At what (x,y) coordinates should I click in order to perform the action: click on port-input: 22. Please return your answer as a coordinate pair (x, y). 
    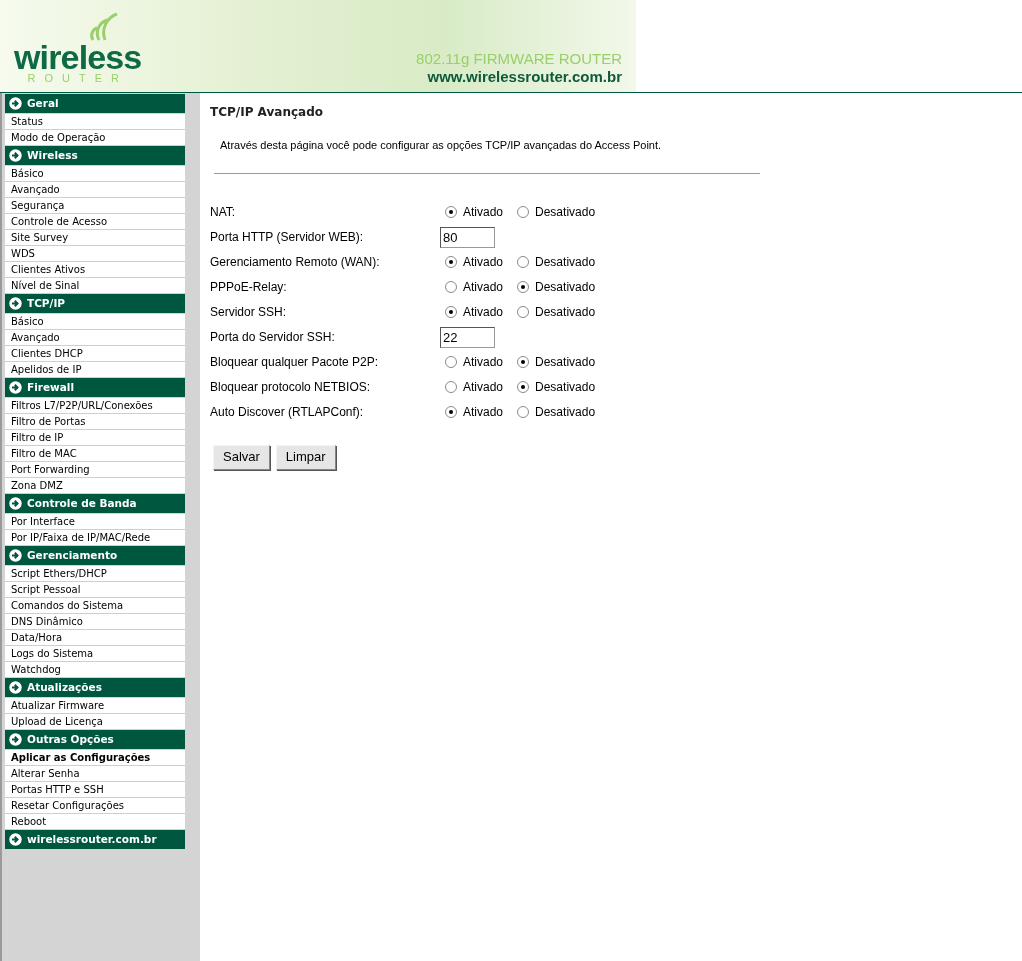
    Looking at the image, I should click on (467, 337).